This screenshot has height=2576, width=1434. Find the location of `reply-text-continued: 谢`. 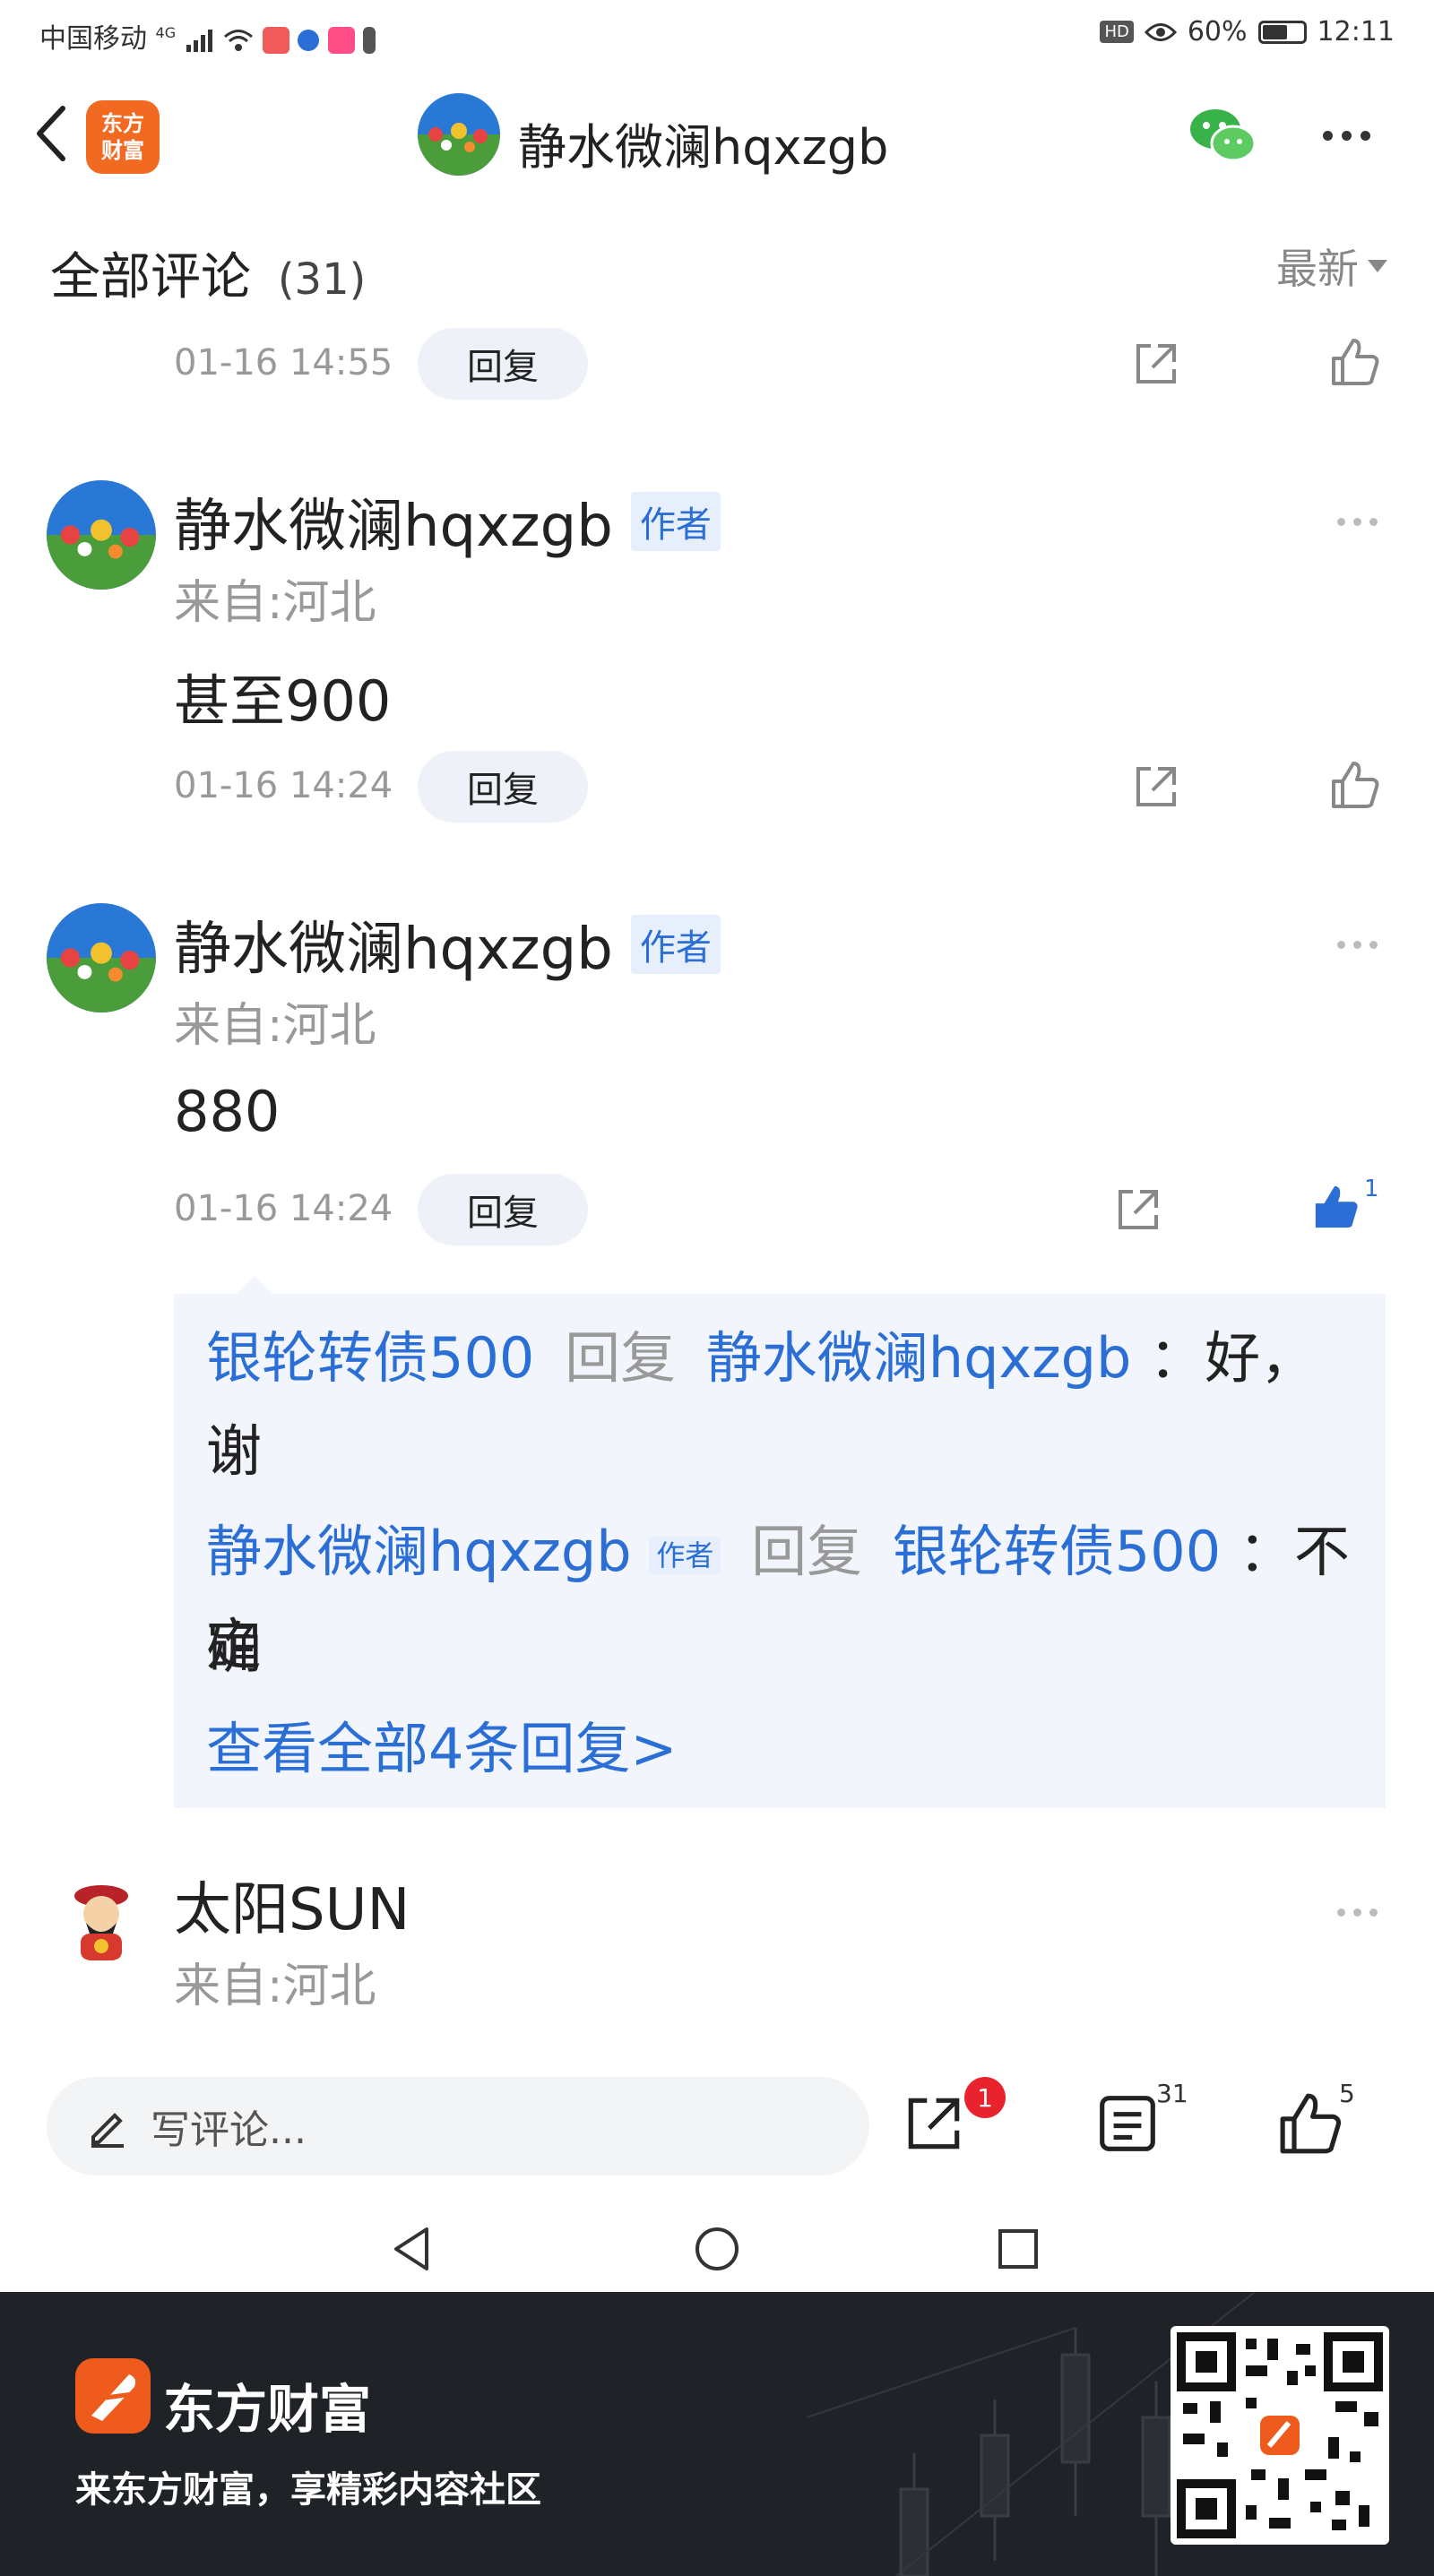

reply-text-continued: 谢 is located at coordinates (234, 1451).